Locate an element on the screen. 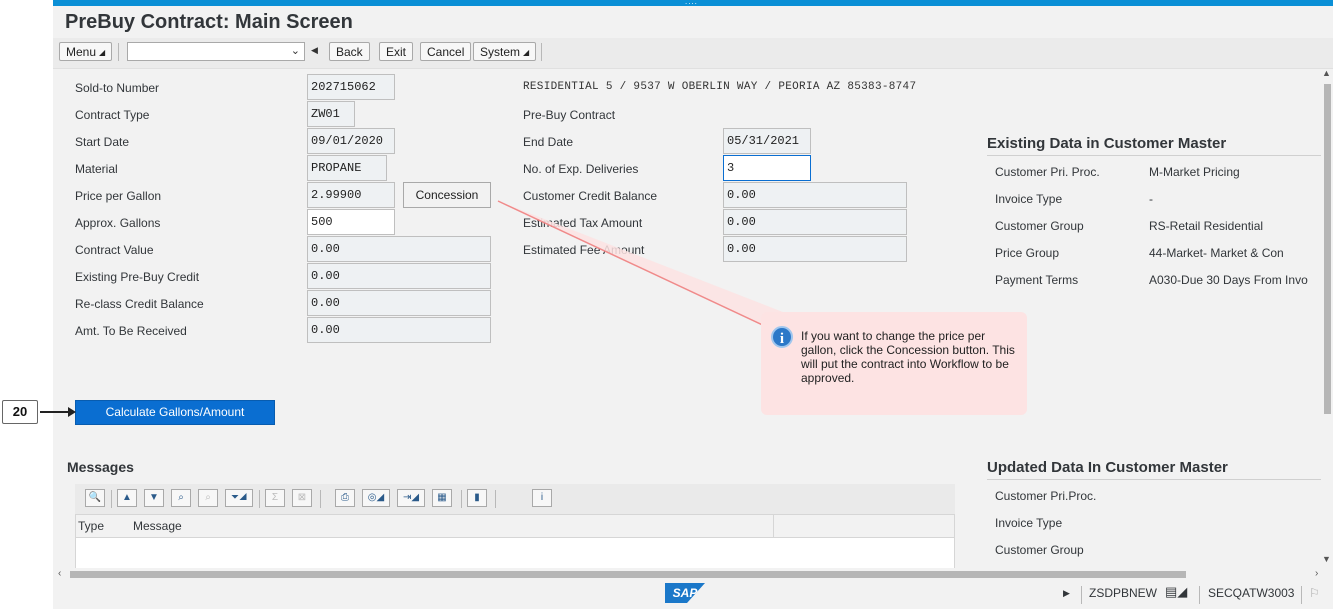 The height and width of the screenshot is (609, 1333). layout-icon: ▦ is located at coordinates (442, 498).